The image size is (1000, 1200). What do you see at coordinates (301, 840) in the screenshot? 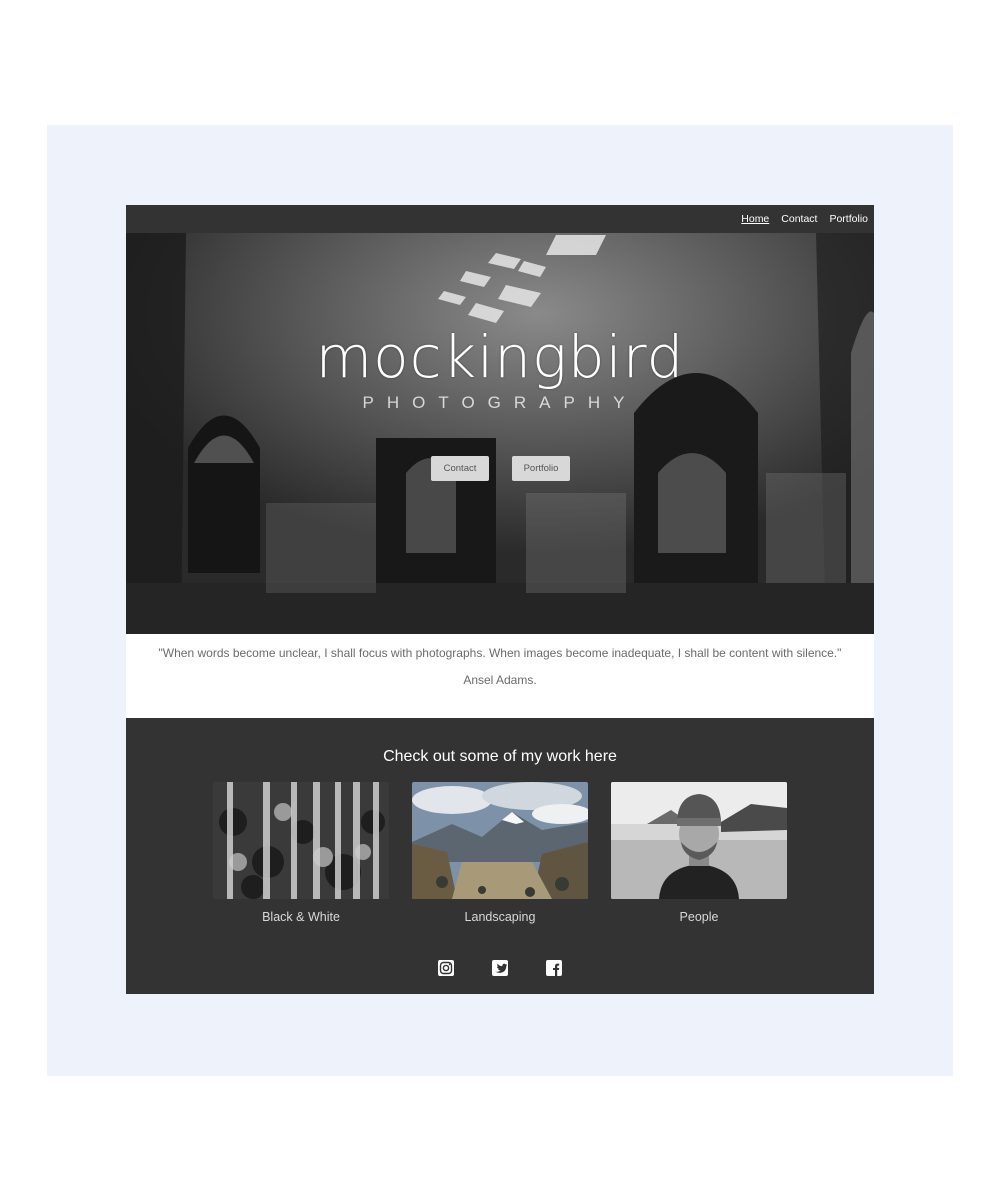
I see `black-white-thumbnail` at bounding box center [301, 840].